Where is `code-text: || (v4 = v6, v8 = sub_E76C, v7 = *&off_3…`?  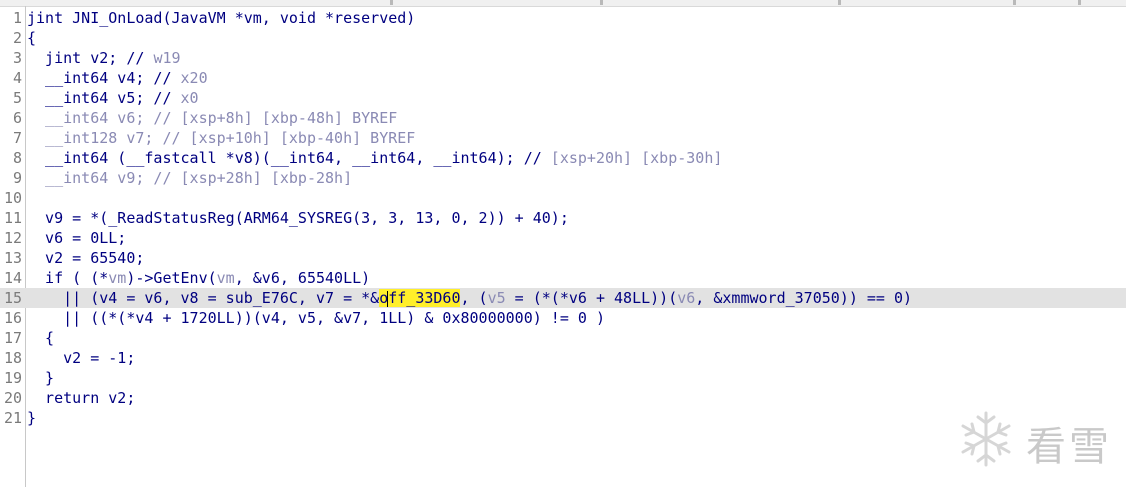 code-text: || (v4 = v6, v8 = sub_E76C, v7 = *&off_3… is located at coordinates (469, 298).